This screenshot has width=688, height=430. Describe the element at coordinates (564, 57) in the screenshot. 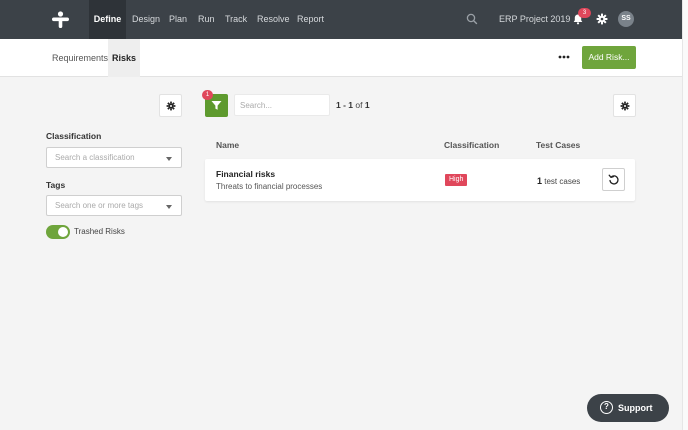

I see `more-options-icon` at that location.